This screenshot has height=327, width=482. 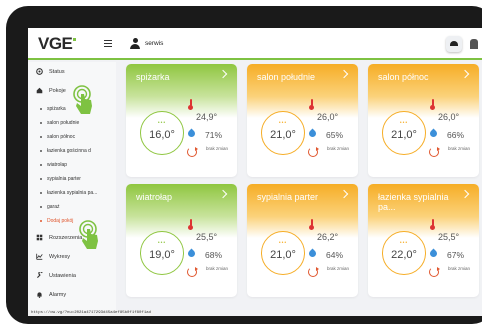 I want to click on sidebar-item-label: Status, so click(x=57, y=71).